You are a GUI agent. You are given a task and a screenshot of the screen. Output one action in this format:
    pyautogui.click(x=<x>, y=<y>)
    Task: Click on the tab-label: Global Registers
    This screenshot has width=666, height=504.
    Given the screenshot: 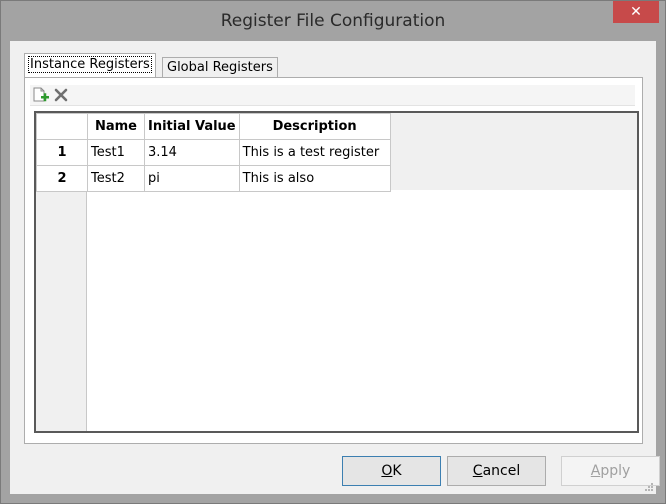 What is the action you would take?
    pyautogui.click(x=220, y=67)
    